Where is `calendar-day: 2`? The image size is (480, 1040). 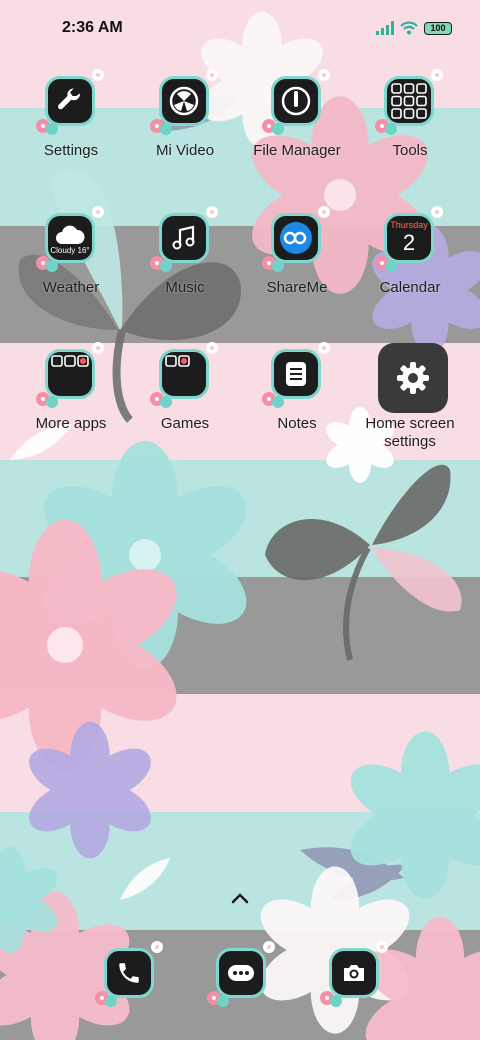 calendar-day: 2 is located at coordinates (409, 242).